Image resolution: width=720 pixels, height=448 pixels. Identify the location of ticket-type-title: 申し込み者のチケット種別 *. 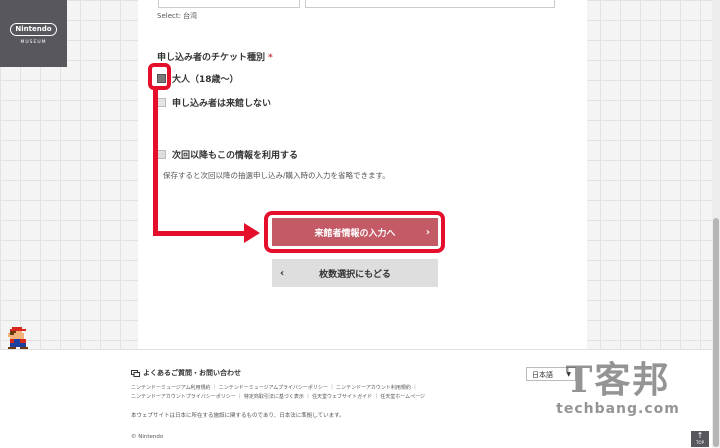
(215, 56).